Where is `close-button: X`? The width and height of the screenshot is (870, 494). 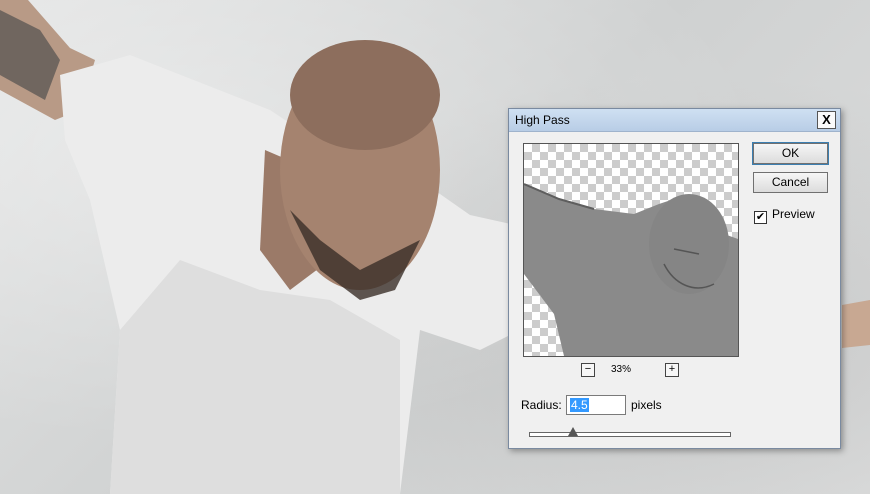
close-button: X is located at coordinates (826, 120).